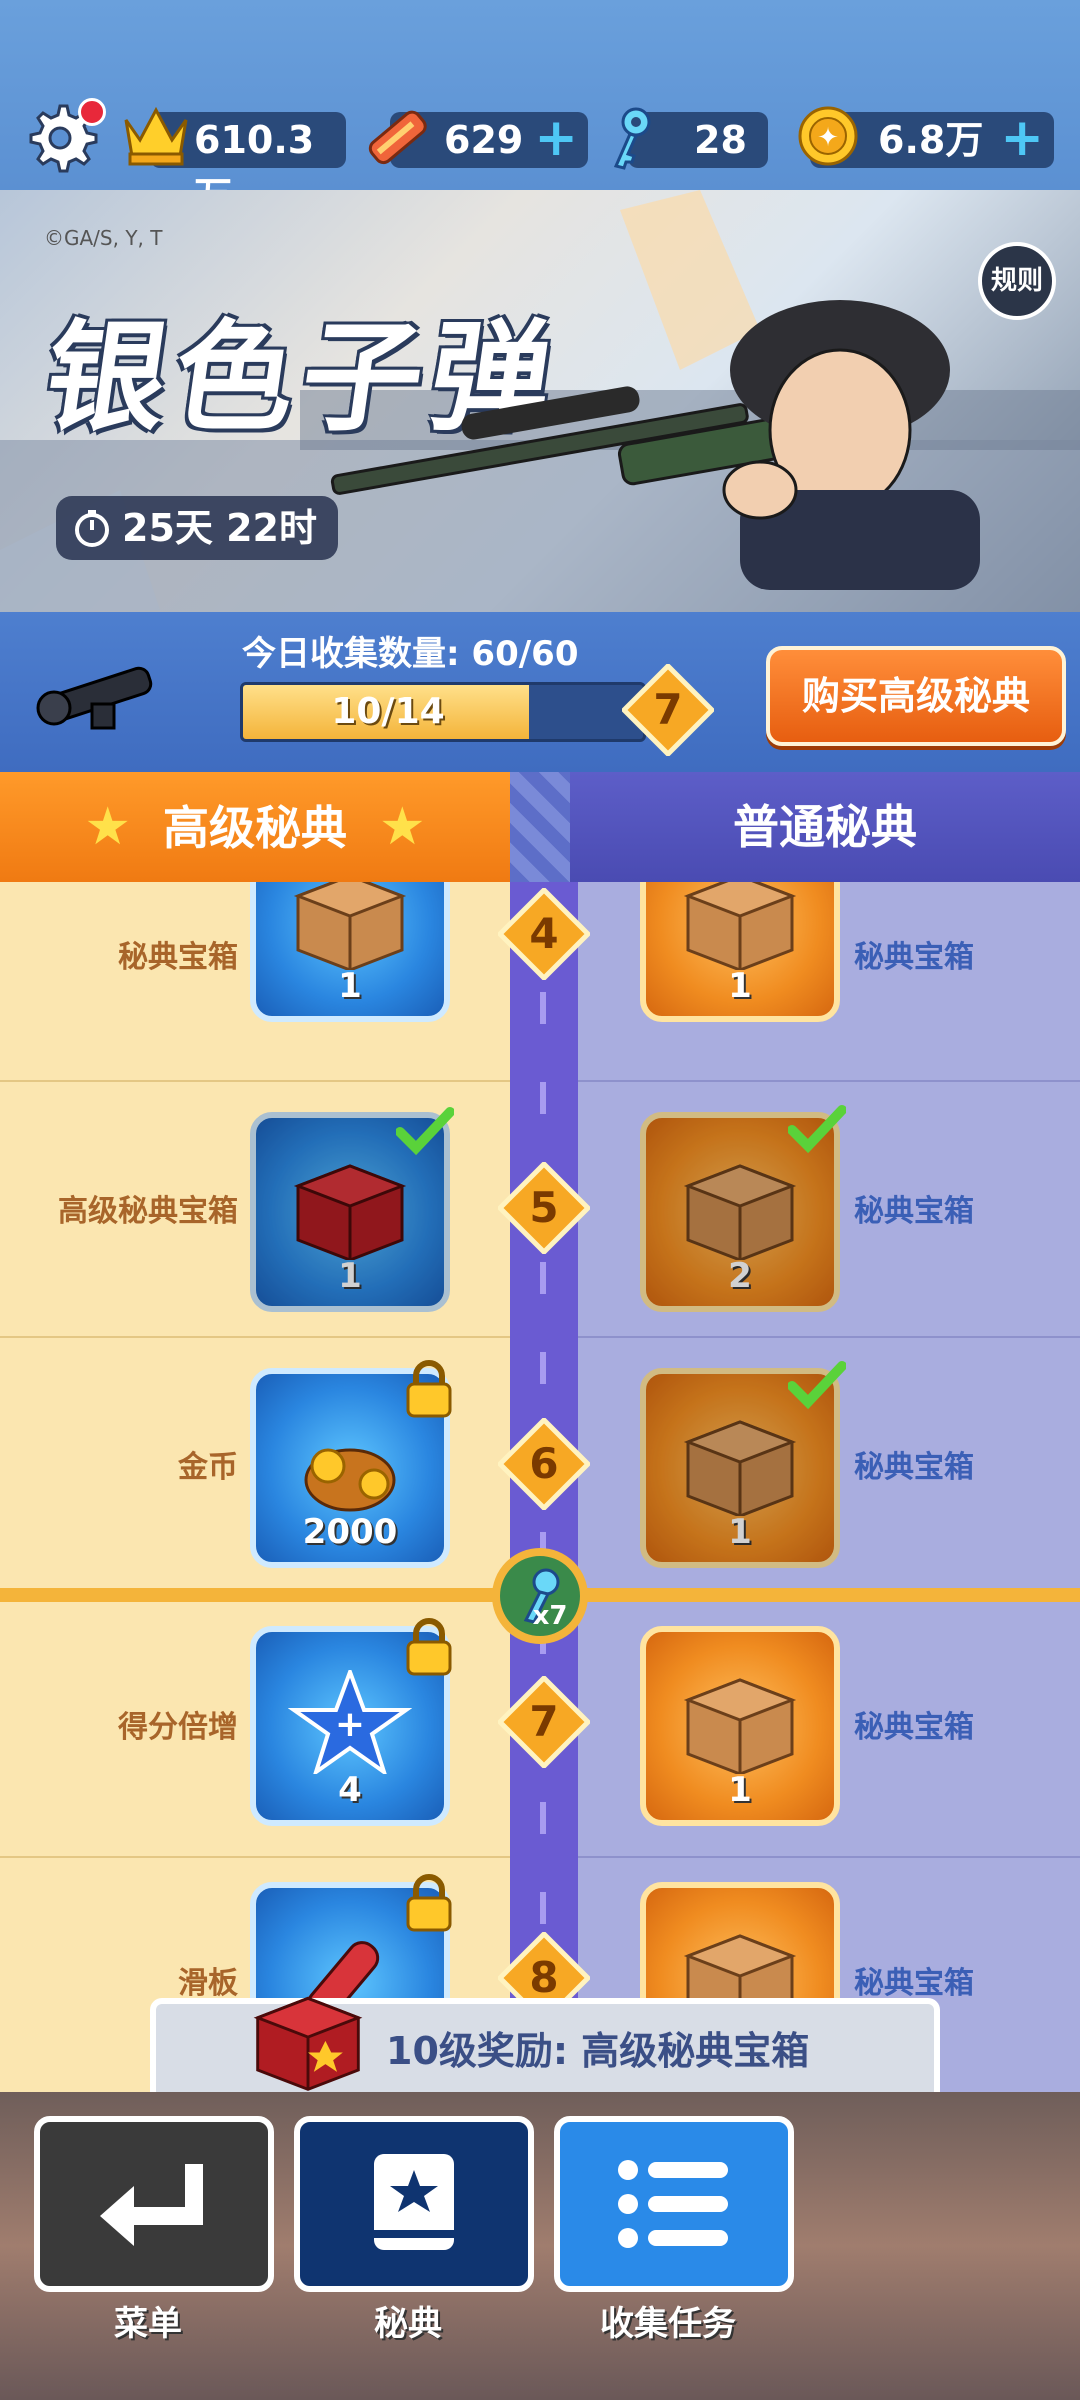 This screenshot has width=1080, height=2400. What do you see at coordinates (1022, 138) in the screenshot?
I see `coin-plus-button: +` at bounding box center [1022, 138].